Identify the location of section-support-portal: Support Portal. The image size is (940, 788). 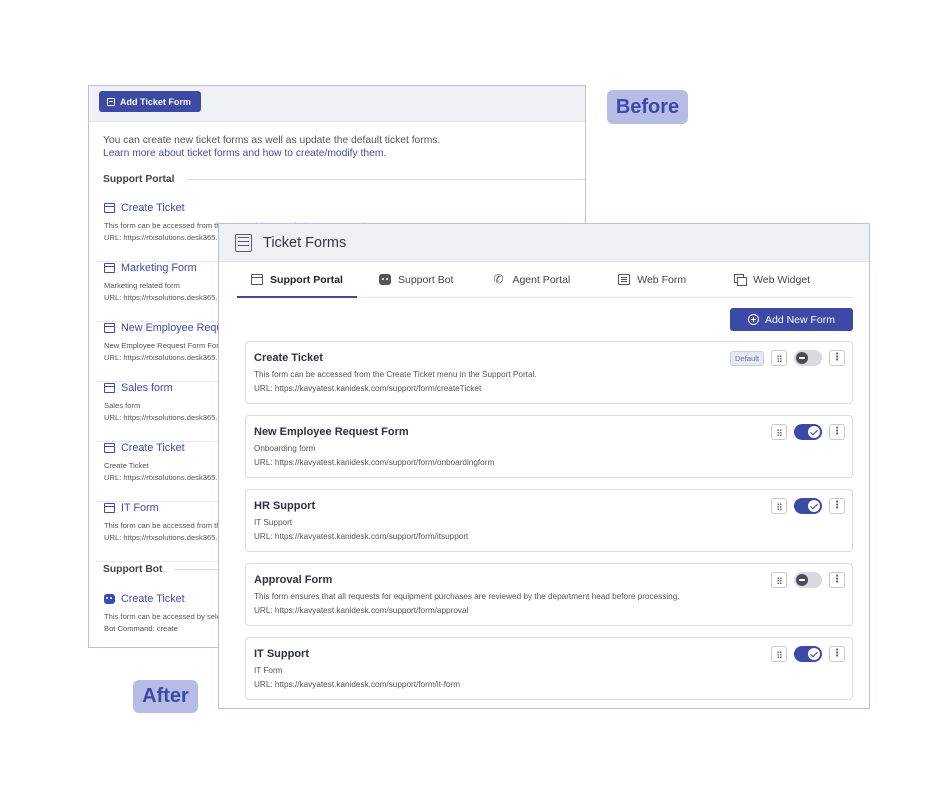
(344, 179).